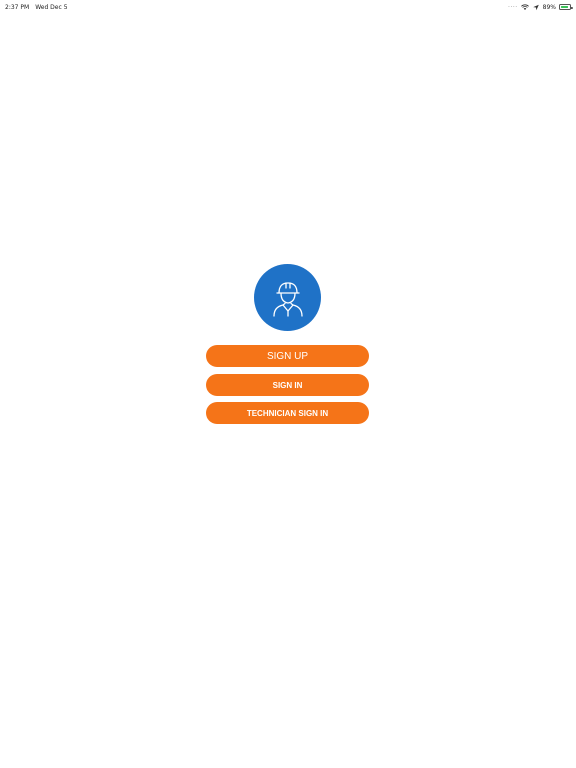 The height and width of the screenshot is (768, 576). I want to click on technician-hardhat-icon, so click(287, 299).